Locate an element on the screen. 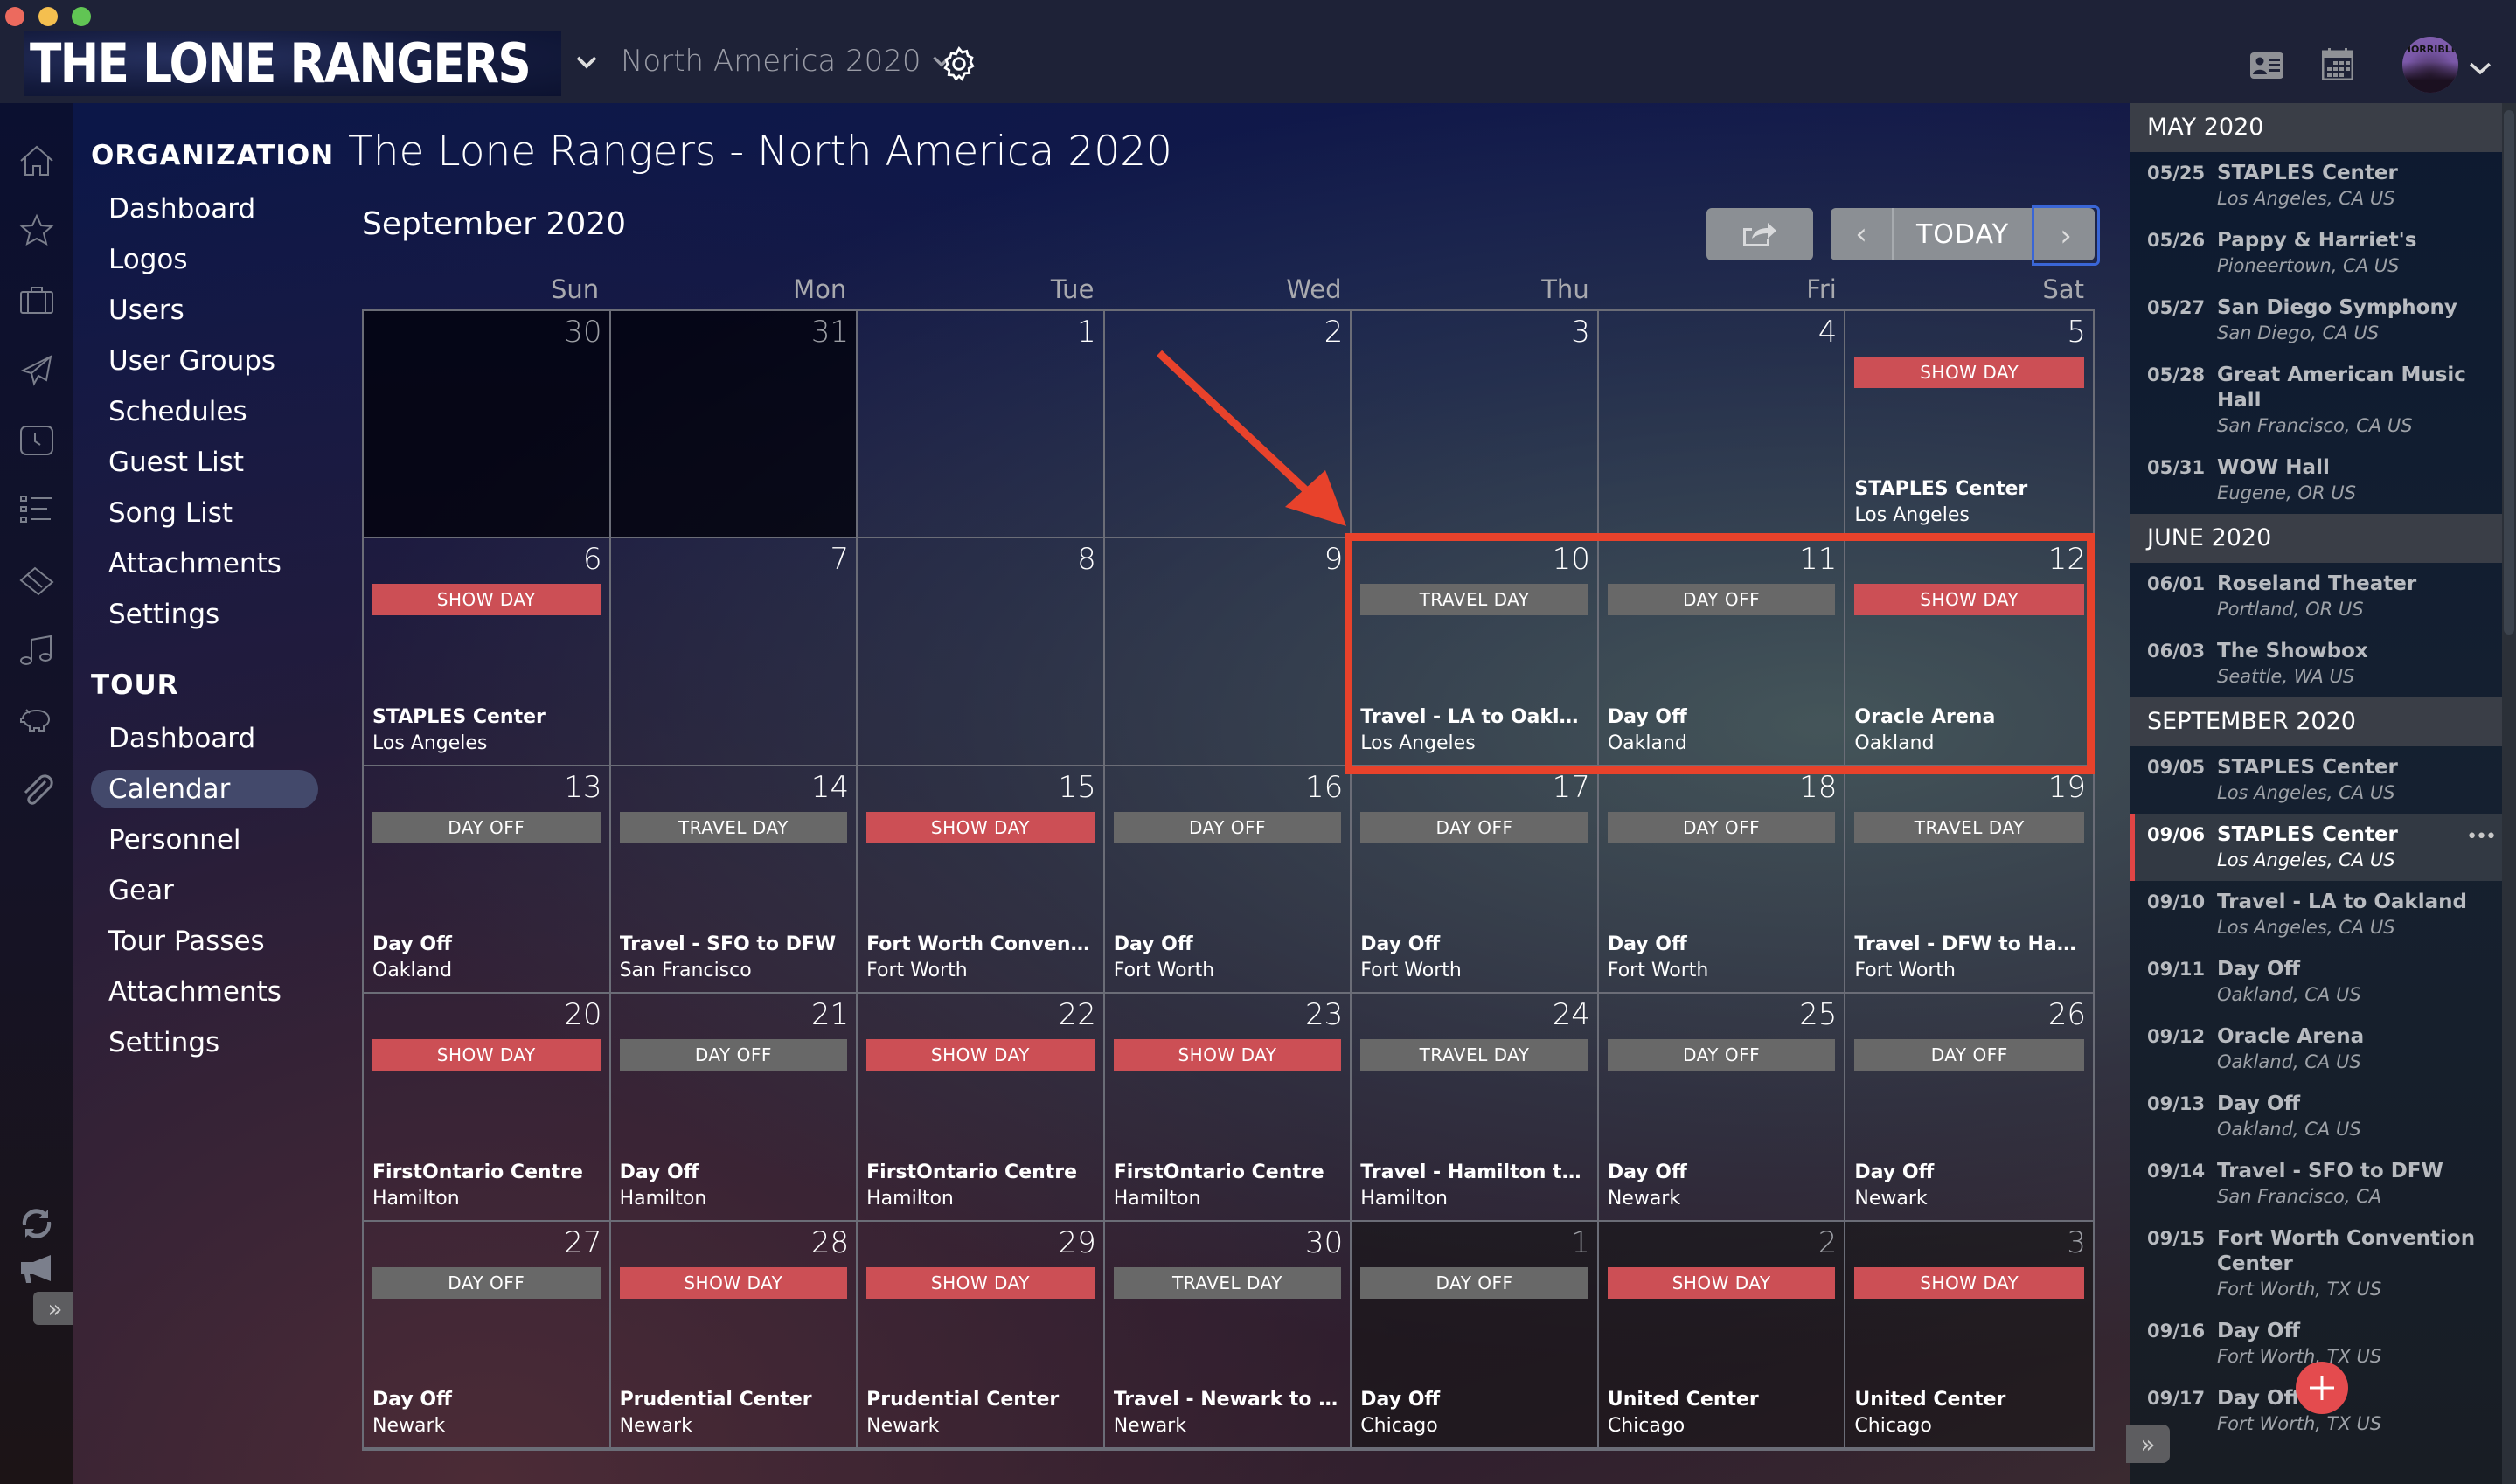  chevron-down-icon is located at coordinates (586, 62).